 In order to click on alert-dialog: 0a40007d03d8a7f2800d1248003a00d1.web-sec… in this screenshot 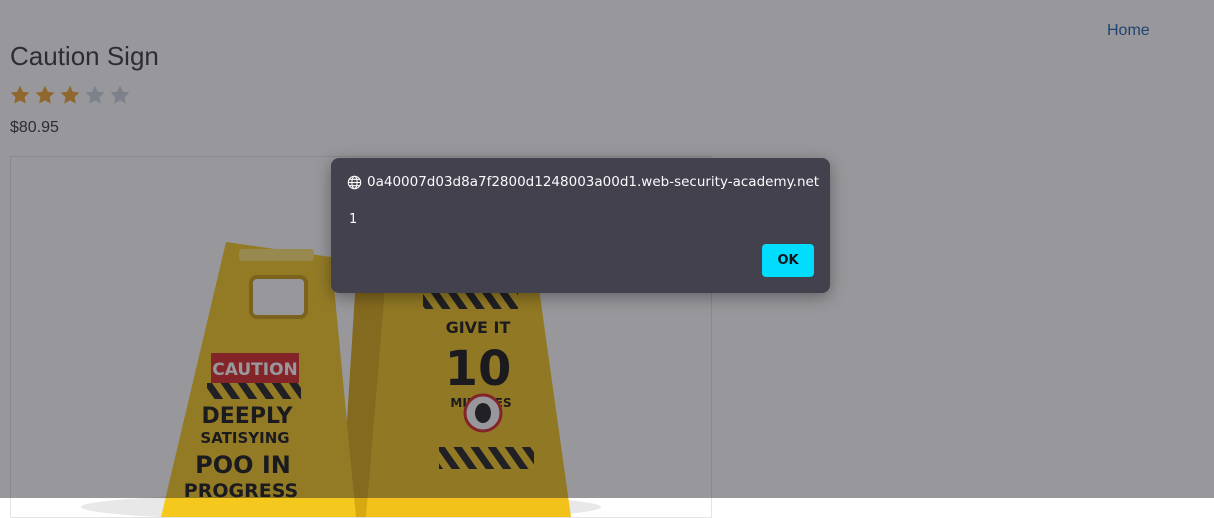, I will do `click(580, 225)`.